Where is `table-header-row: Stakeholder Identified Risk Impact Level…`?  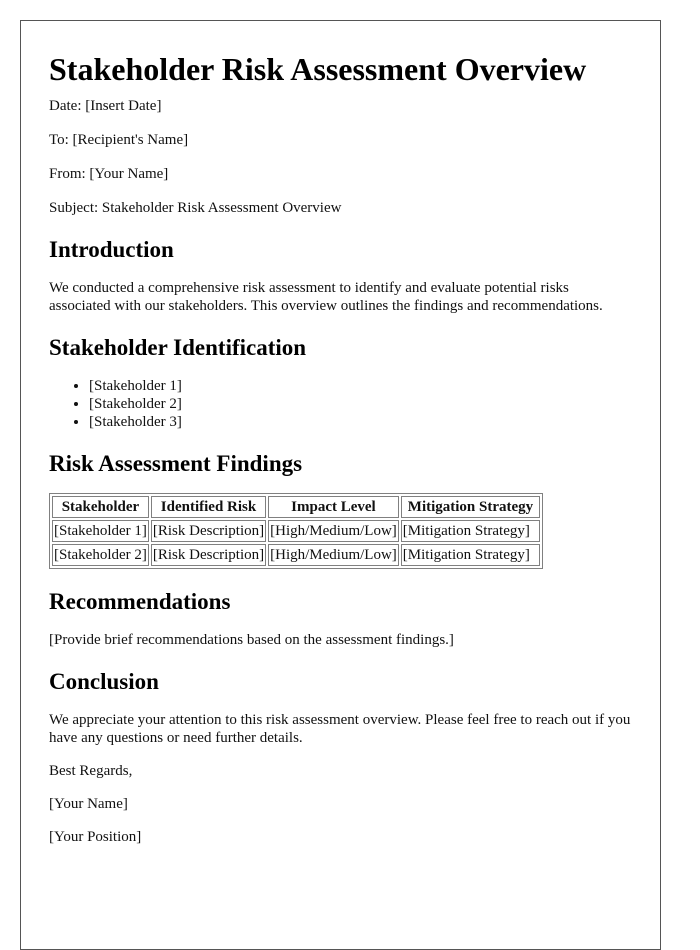
table-header-row: Stakeholder Identified Risk Impact Level… is located at coordinates (296, 507).